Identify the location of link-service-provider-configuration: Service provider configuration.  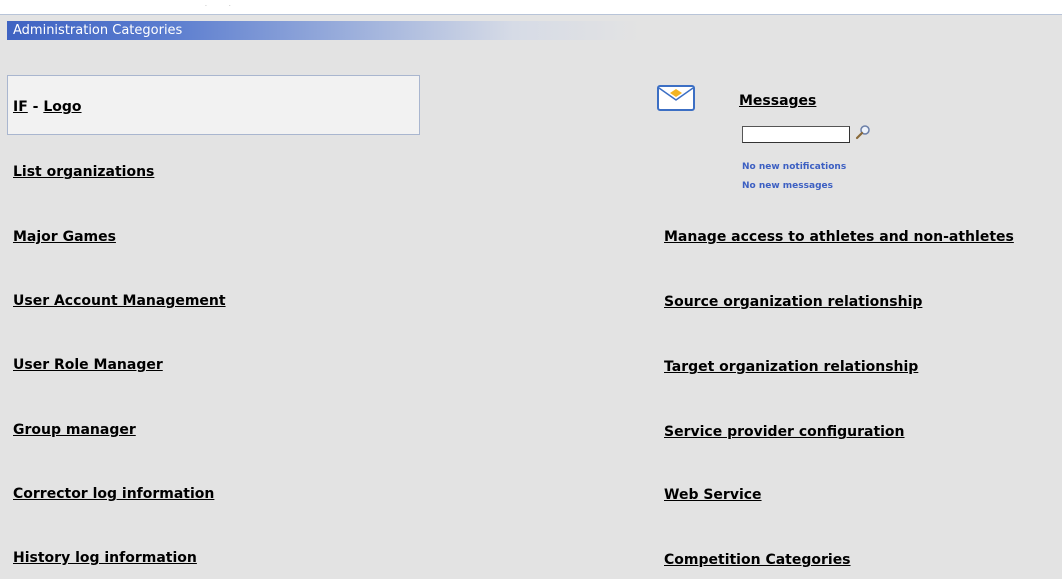
(784, 432).